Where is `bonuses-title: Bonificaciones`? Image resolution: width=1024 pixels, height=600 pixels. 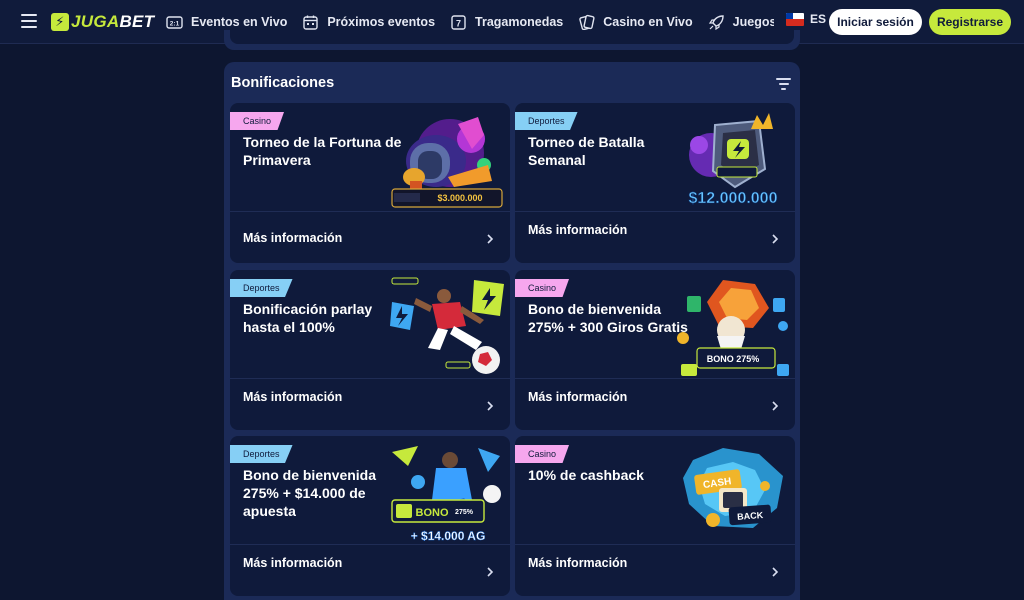
bonuses-title: Bonificaciones is located at coordinates (283, 83).